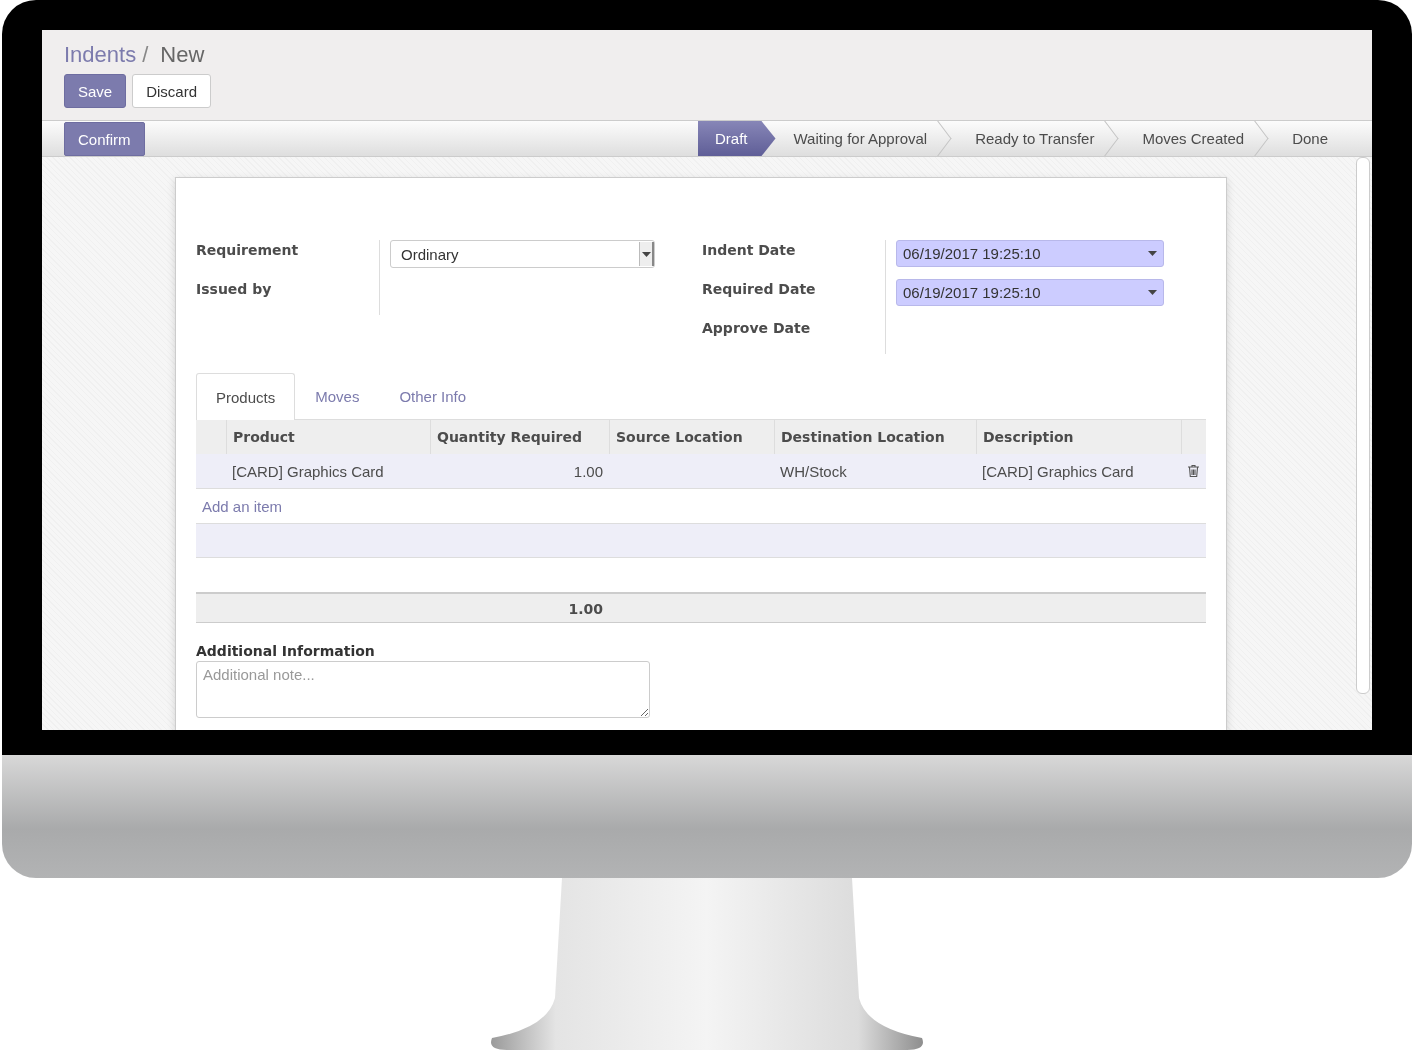  Describe the element at coordinates (813, 471) in the screenshot. I see `table-cell: WH/Stock` at that location.